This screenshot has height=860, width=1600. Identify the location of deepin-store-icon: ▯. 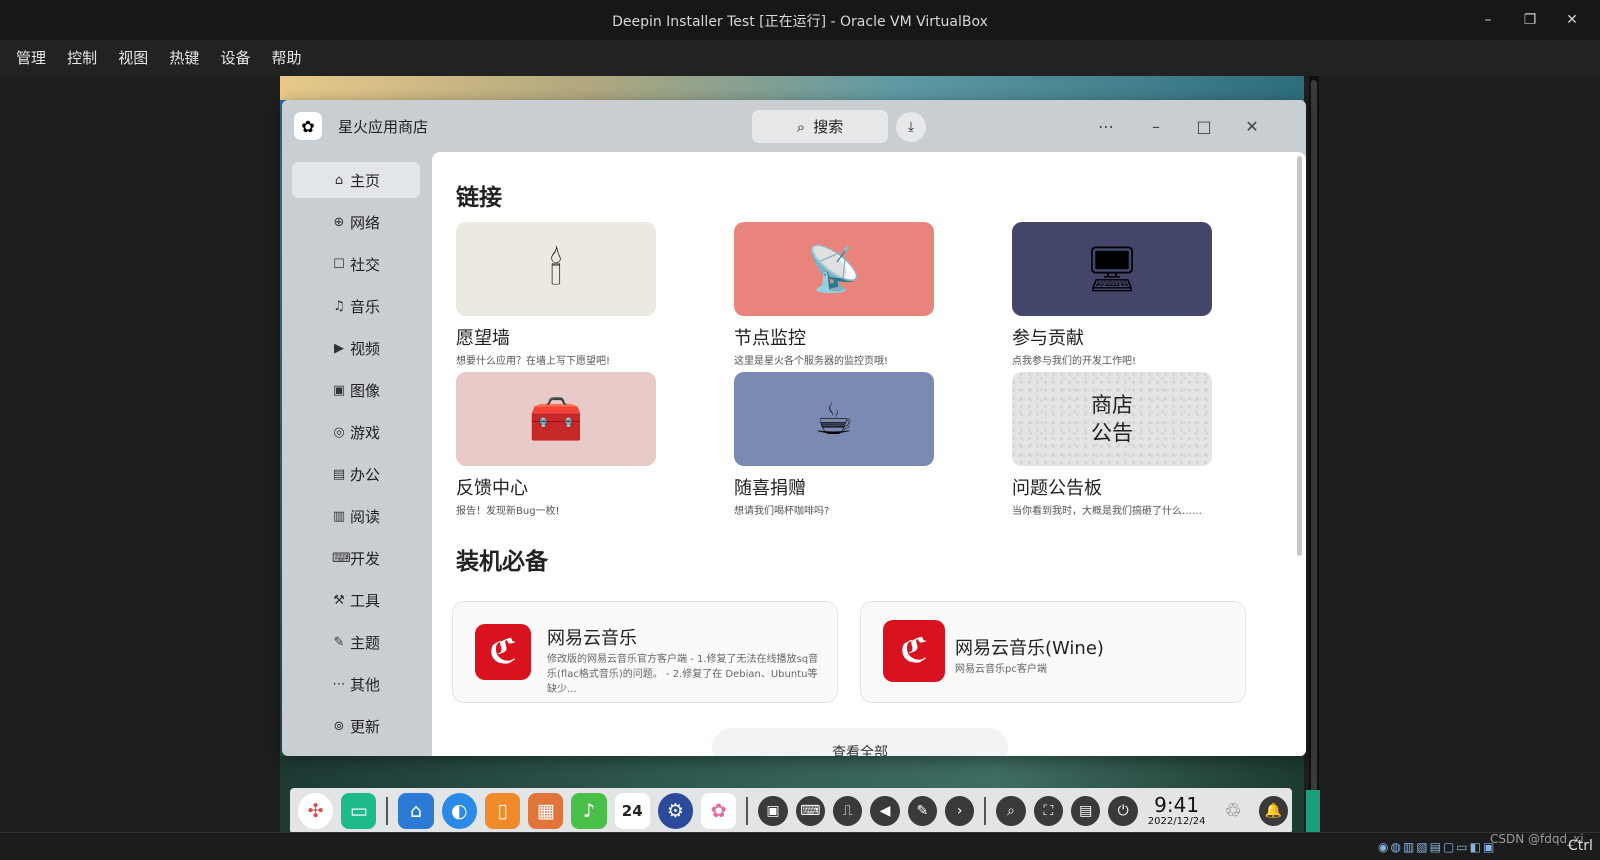
(502, 811).